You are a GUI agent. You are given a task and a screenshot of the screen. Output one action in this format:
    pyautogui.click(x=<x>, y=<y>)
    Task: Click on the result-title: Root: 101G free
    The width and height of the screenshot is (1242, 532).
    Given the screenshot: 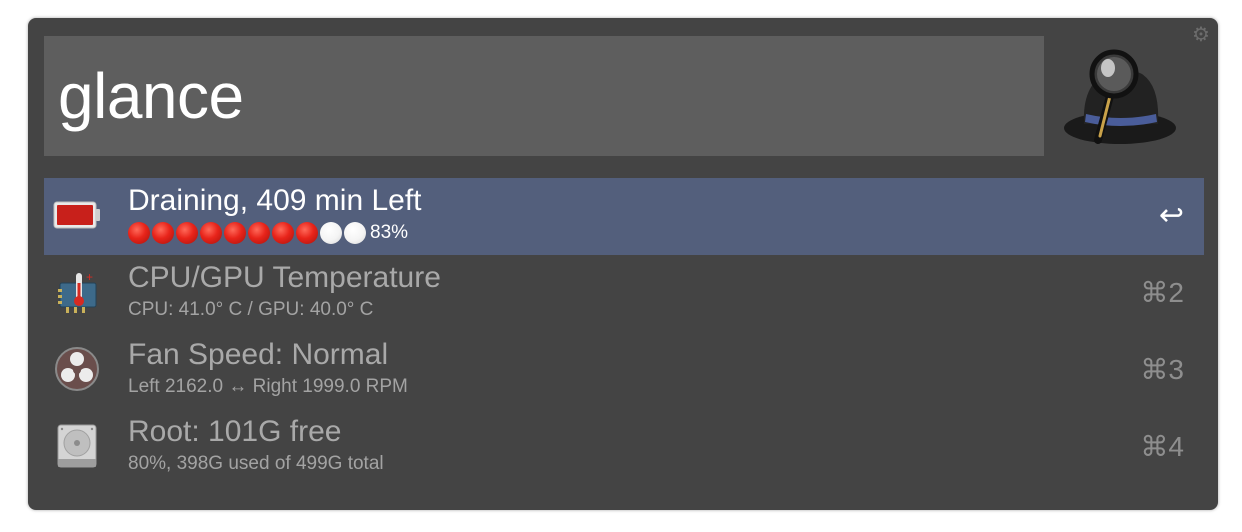 What is the action you would take?
    pyautogui.click(x=235, y=431)
    